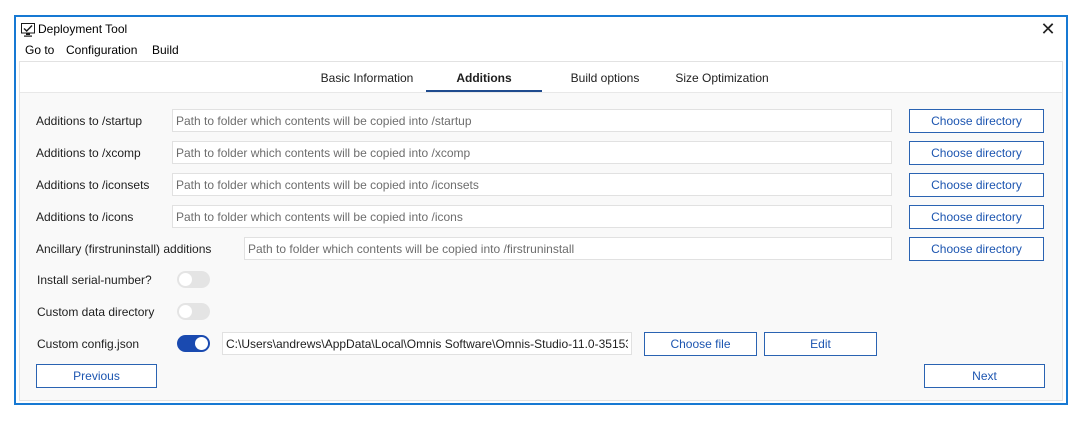 The image size is (1086, 424). I want to click on startup-path-input, so click(532, 120).